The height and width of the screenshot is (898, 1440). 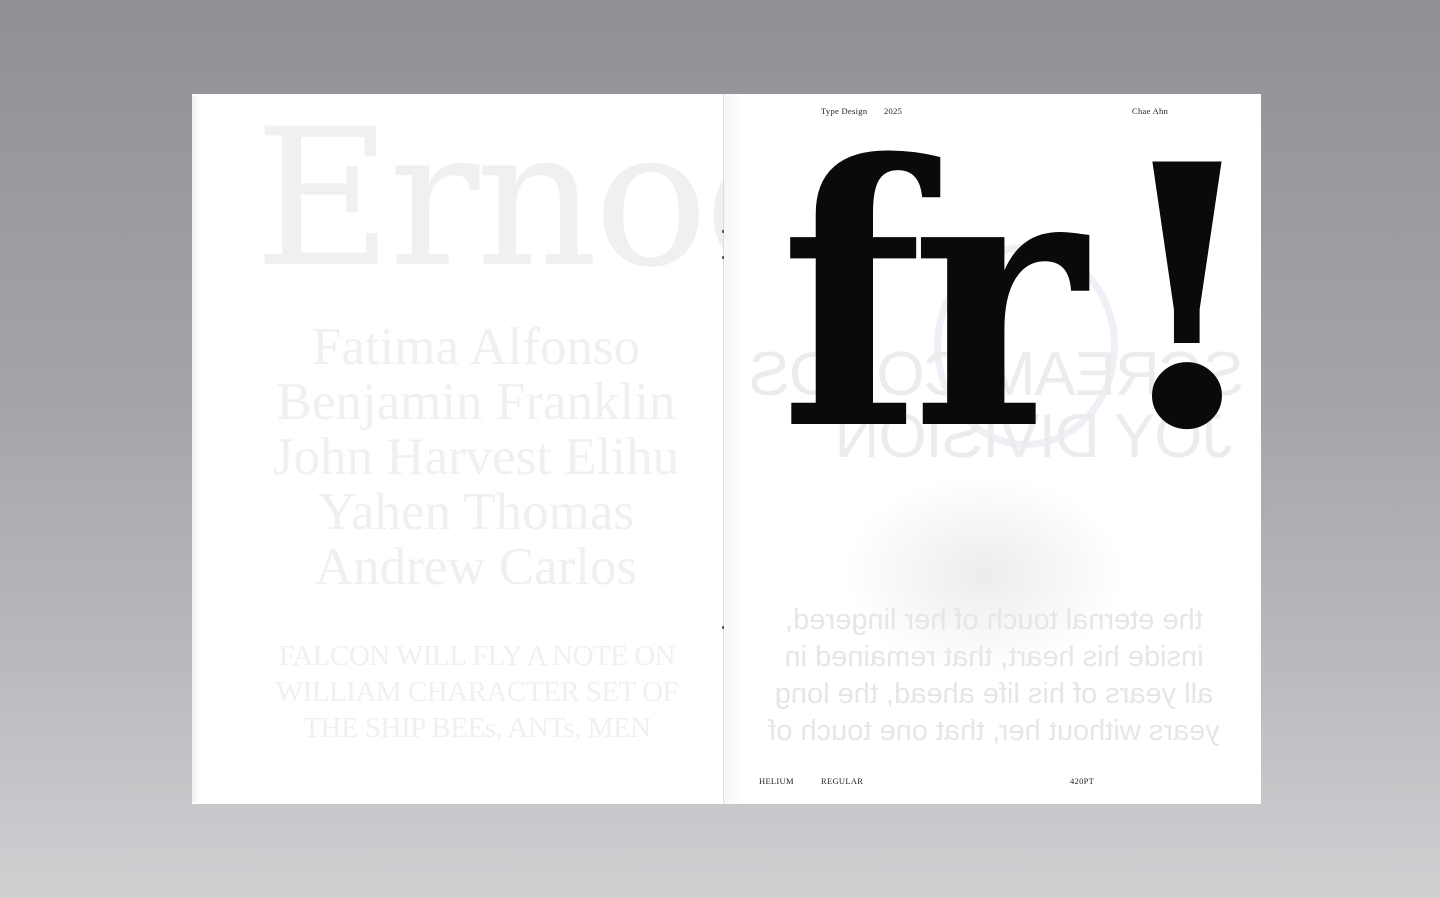 I want to click on footer-font-size: 420PT, so click(x=1082, y=781).